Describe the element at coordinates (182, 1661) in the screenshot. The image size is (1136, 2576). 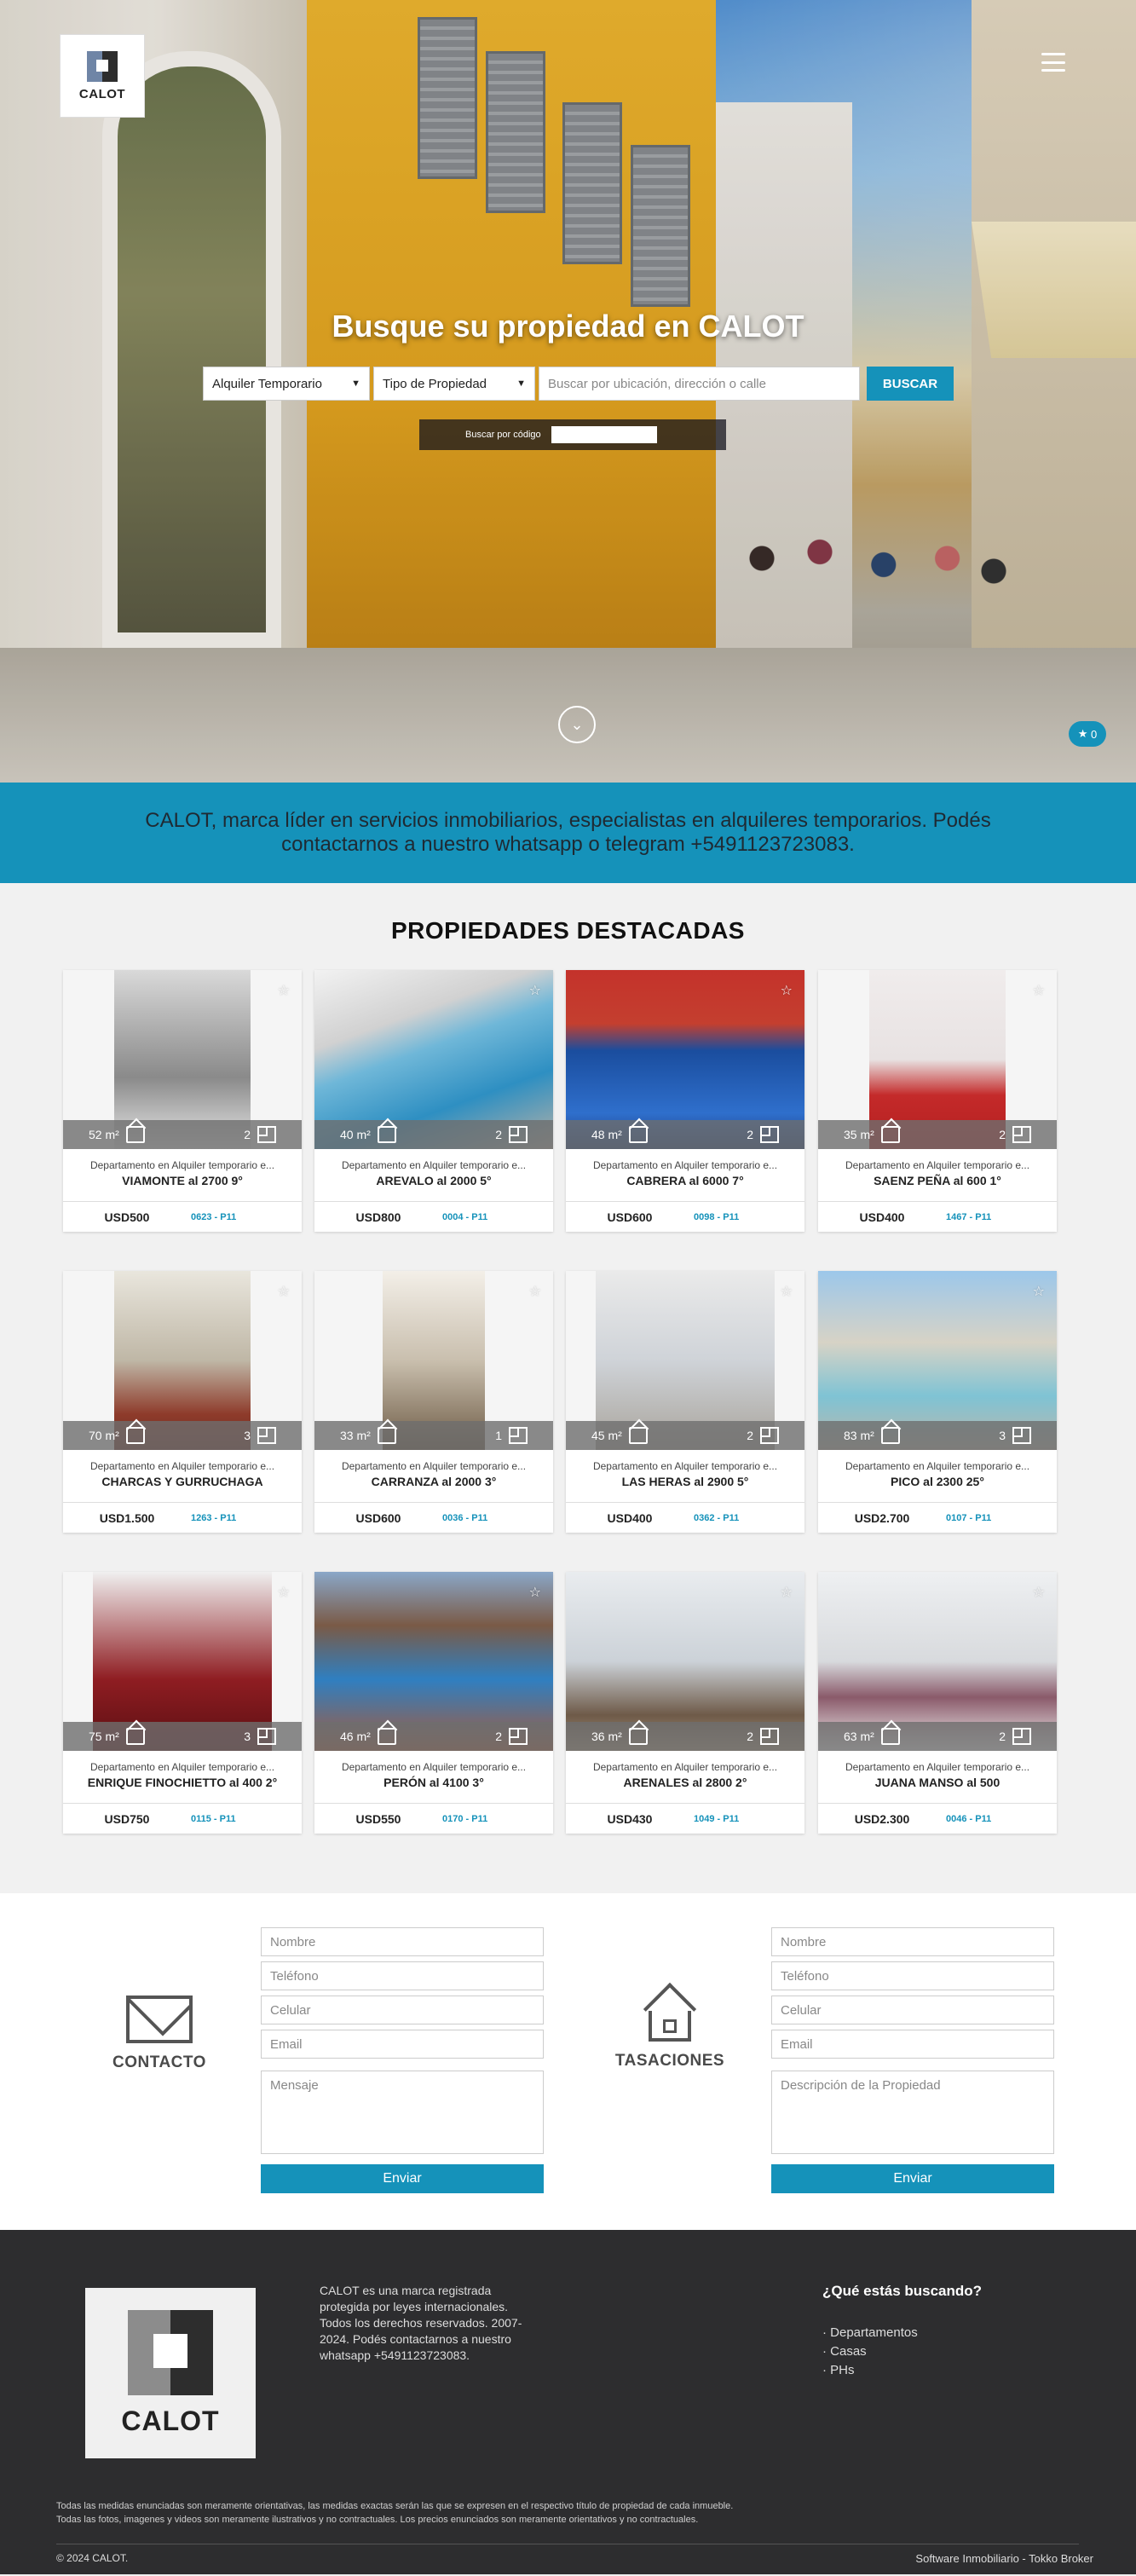
I see `property-photo: ☆ 75 m² 3` at that location.